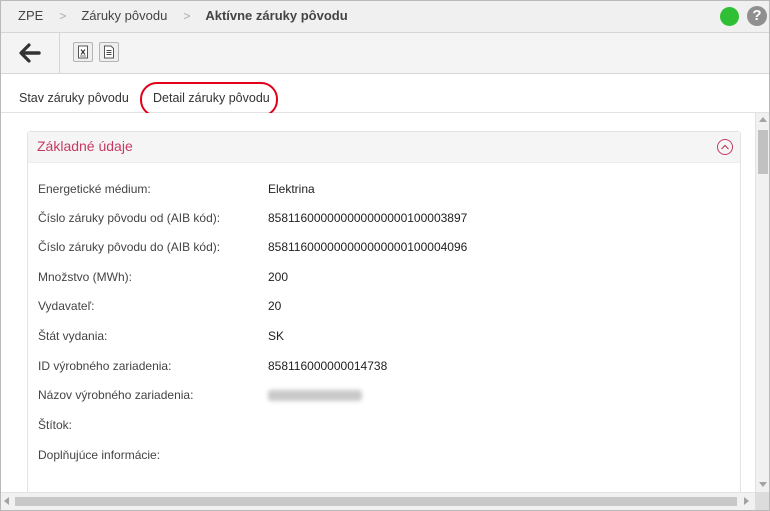  What do you see at coordinates (763, 484) in the screenshot?
I see `scroll-down-icon` at bounding box center [763, 484].